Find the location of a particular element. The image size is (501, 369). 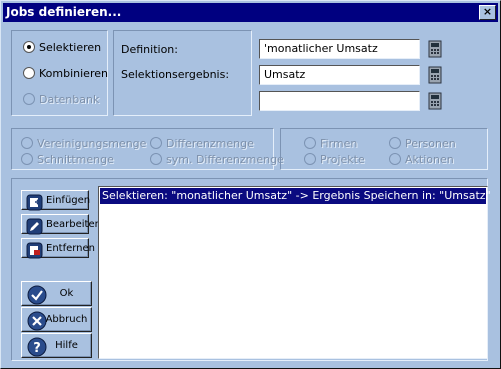

ok-button: Ok is located at coordinates (56, 293).